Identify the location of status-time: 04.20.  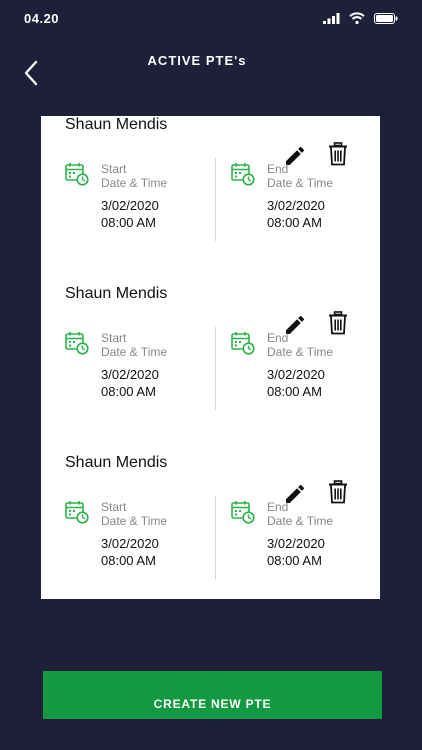
(42, 18).